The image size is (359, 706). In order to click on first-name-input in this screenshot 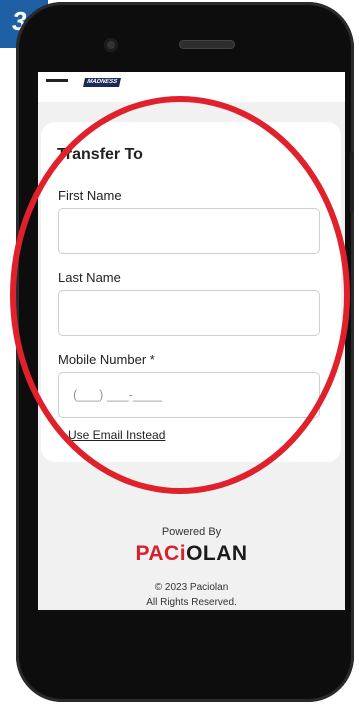, I will do `click(189, 231)`.